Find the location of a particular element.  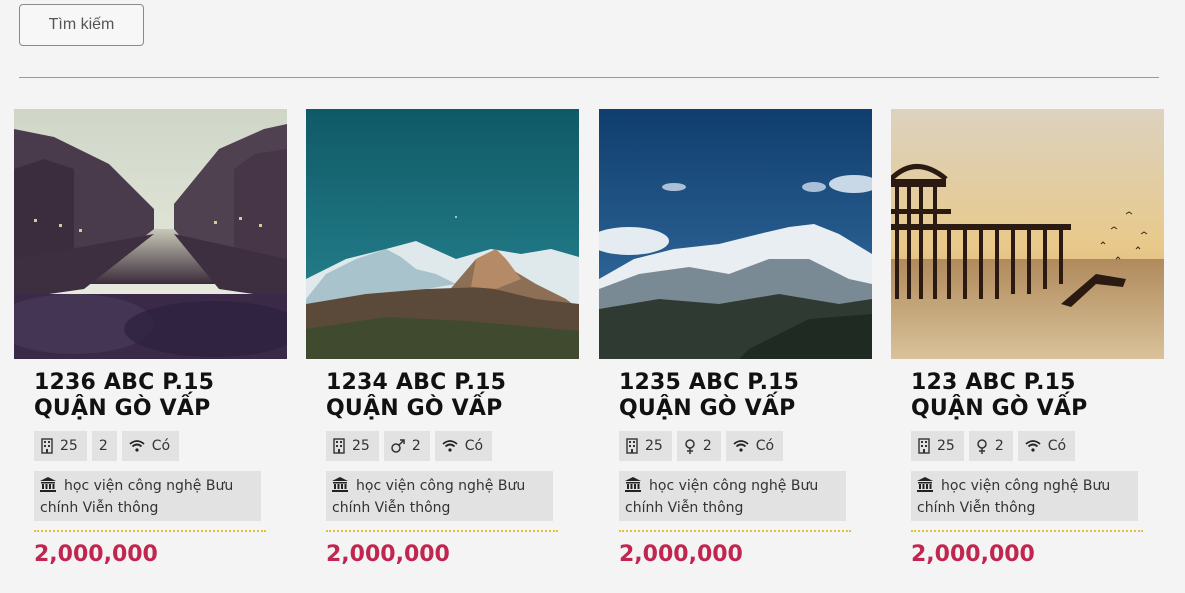

listing-title: 1235 ABC P.15 QUẬN GÒ VẤP is located at coordinates (739, 396).